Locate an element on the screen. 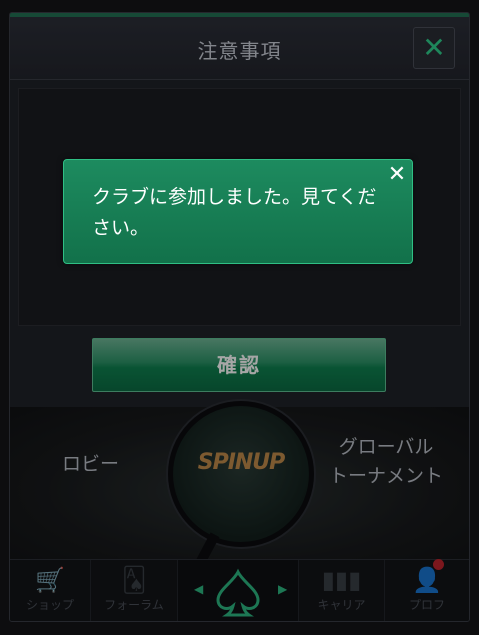 This screenshot has height=635, width=479. toast-close-button: ✕ is located at coordinates (397, 175).